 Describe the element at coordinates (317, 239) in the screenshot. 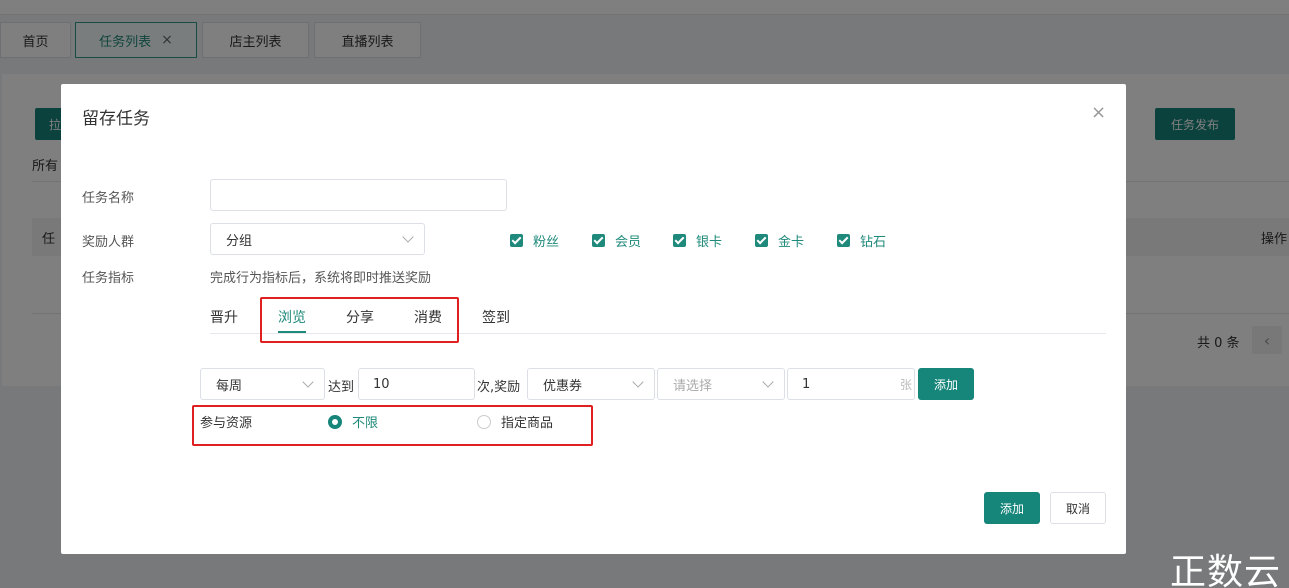

I see `group-select: 分组` at that location.